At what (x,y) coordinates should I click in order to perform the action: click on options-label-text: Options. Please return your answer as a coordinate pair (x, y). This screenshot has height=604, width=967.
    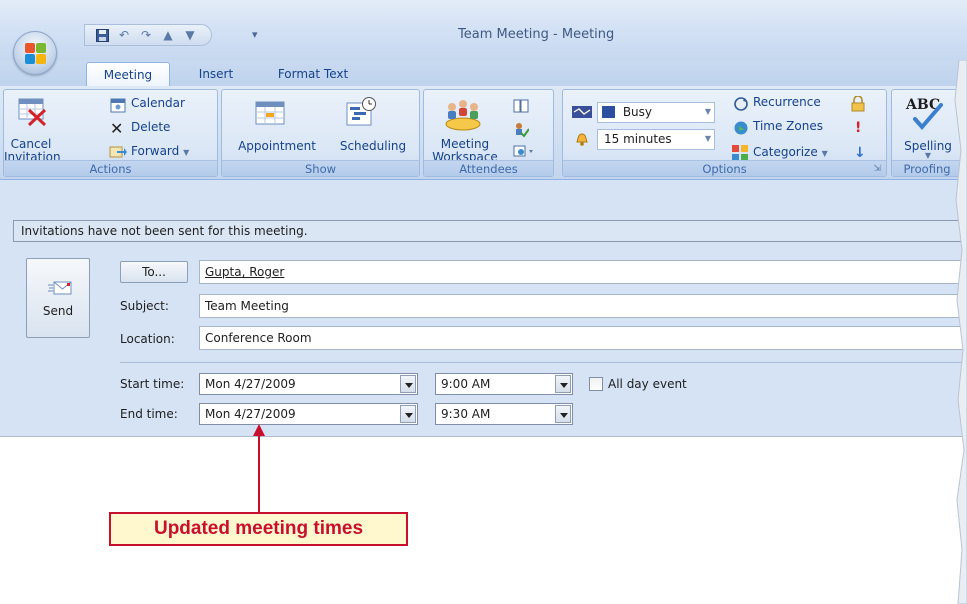
    Looking at the image, I should click on (724, 169).